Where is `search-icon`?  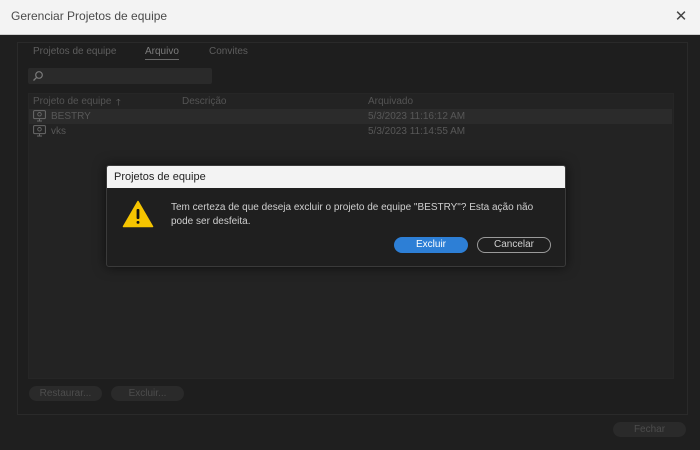 search-icon is located at coordinates (38, 76).